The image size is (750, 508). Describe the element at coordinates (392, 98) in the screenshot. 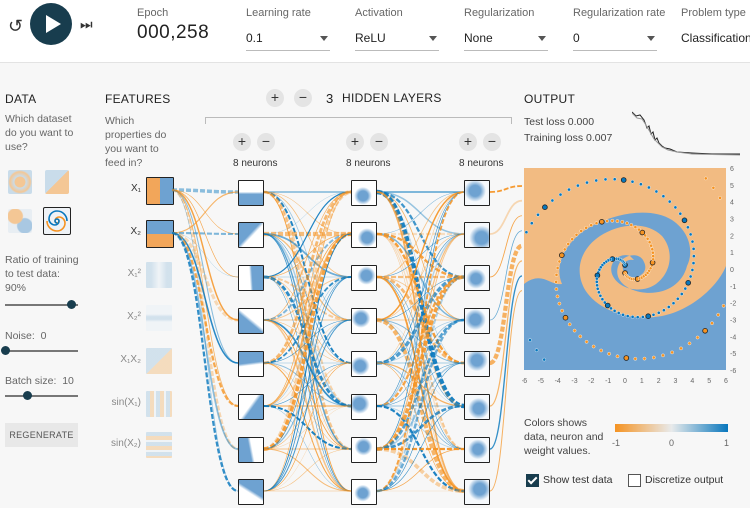

I see `hidden-layers-label: HIDDEN LAYERS` at that location.